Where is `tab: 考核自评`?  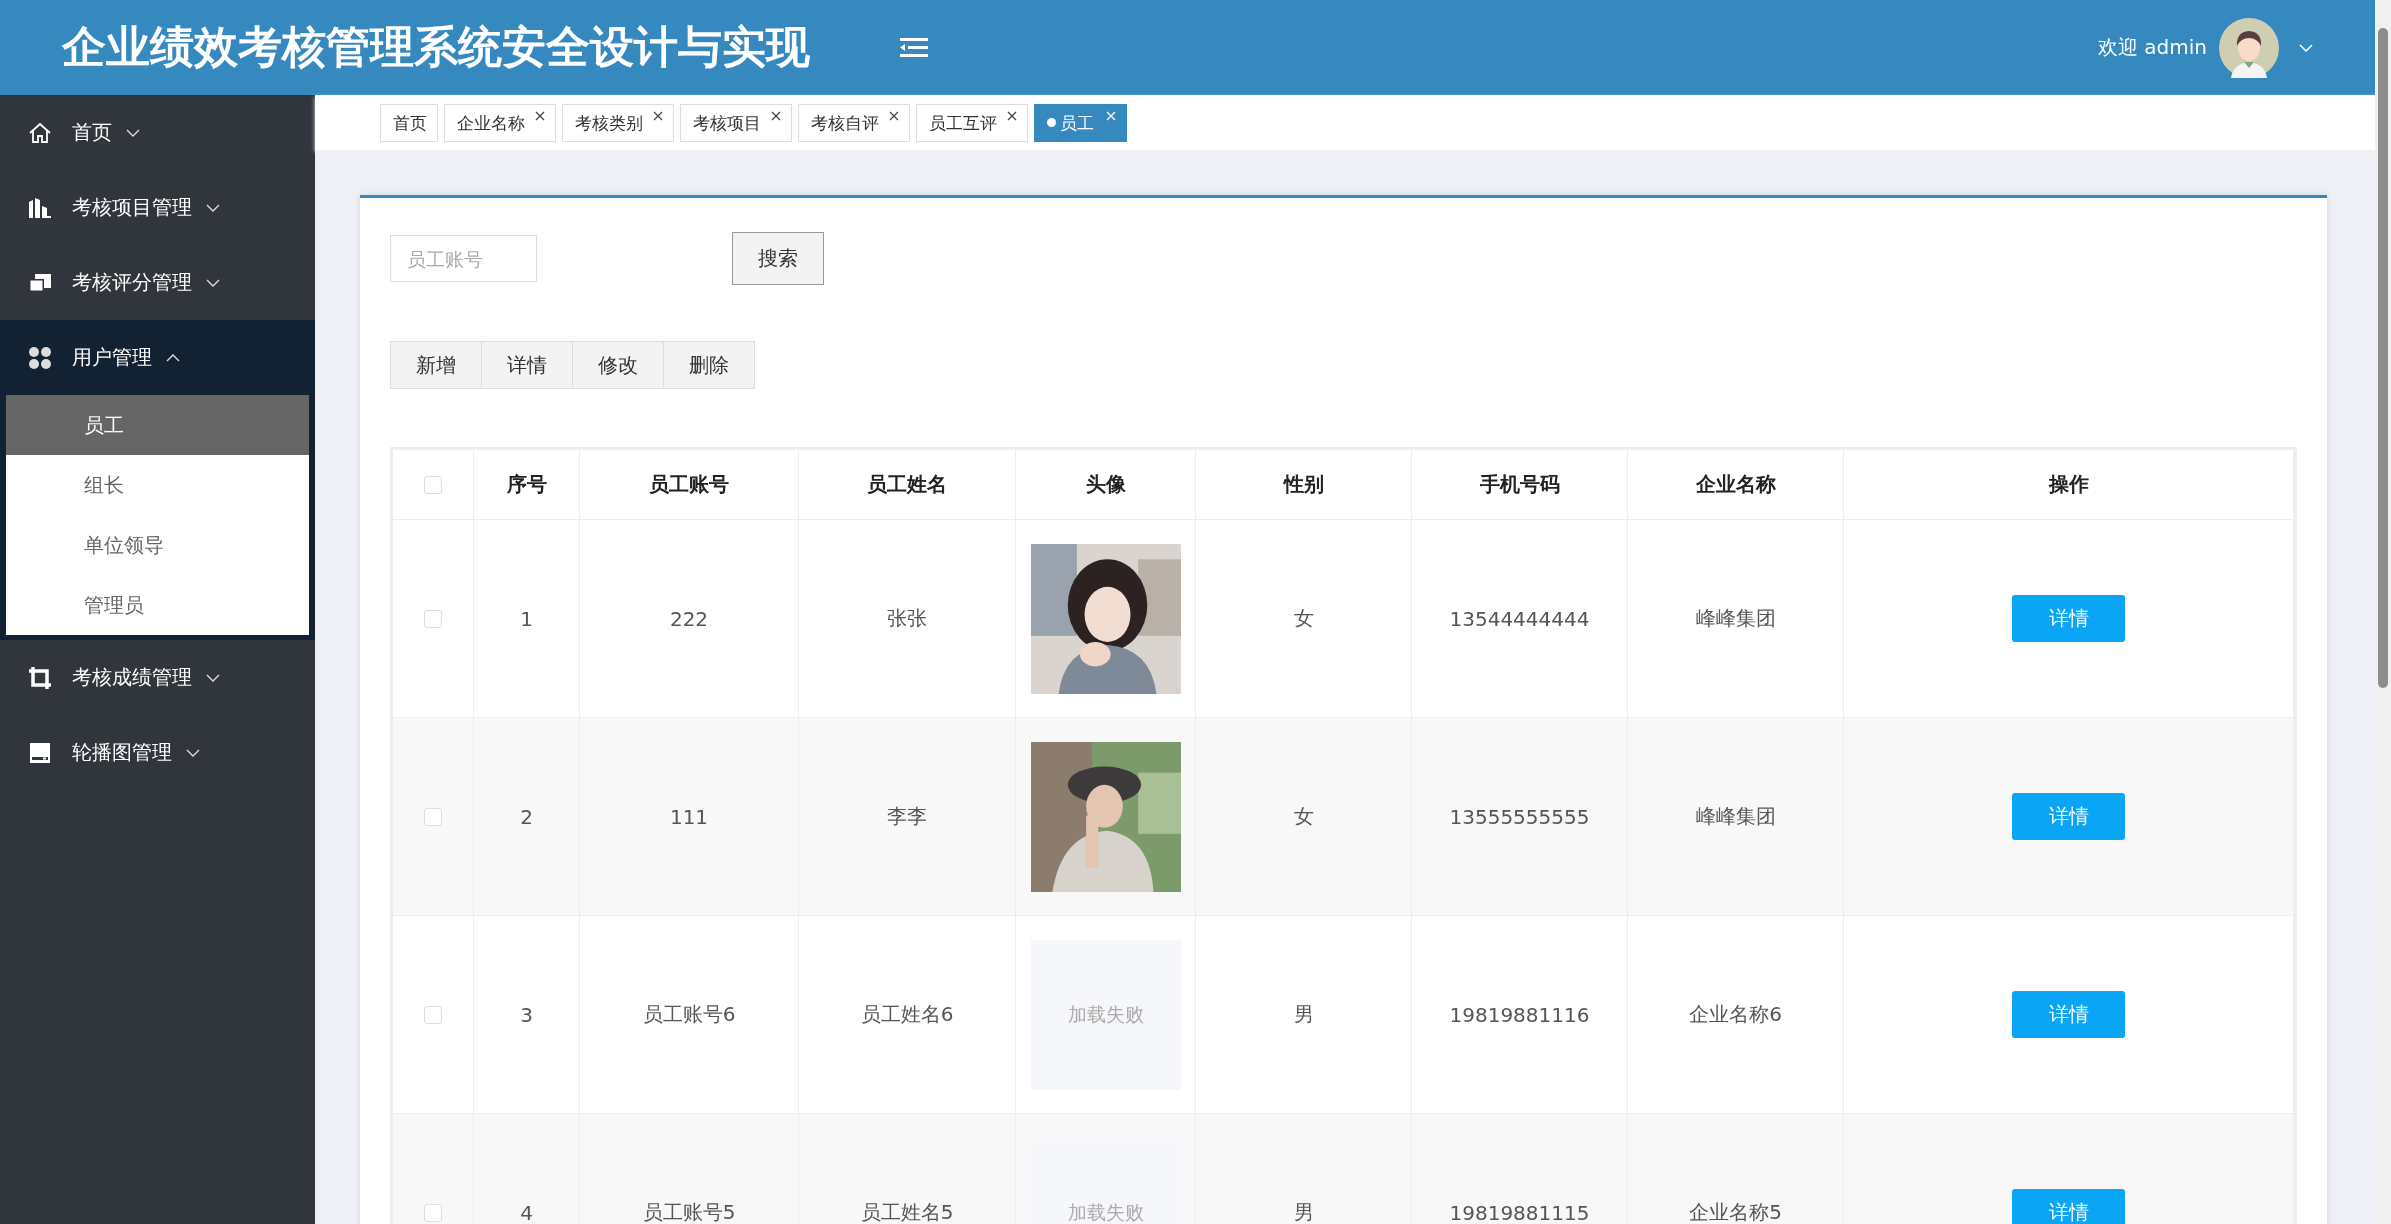
tab: 考核自评 is located at coordinates (854, 122).